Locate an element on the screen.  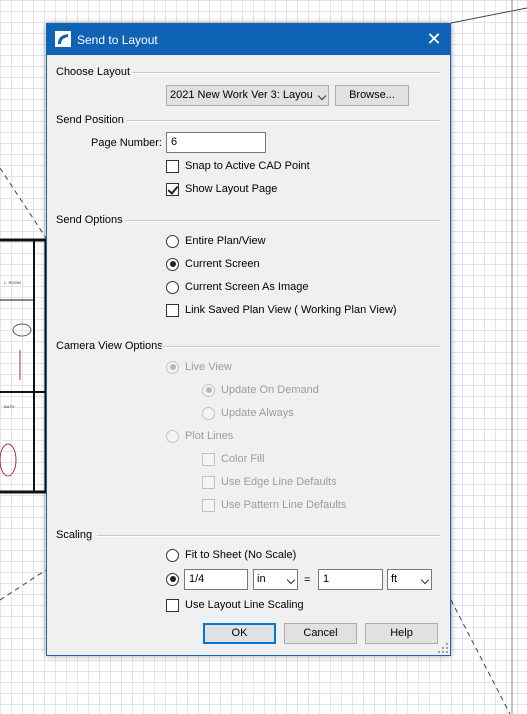
update-on-demand-label: Update On Demand is located at coordinates (270, 390).